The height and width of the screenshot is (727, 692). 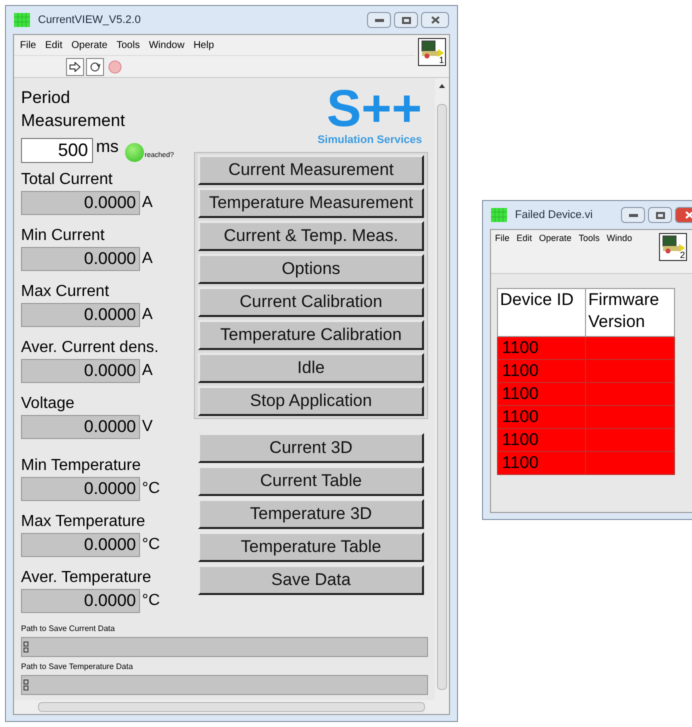 I want to click on logo-subtitle: Simulation Services, so click(x=369, y=140).